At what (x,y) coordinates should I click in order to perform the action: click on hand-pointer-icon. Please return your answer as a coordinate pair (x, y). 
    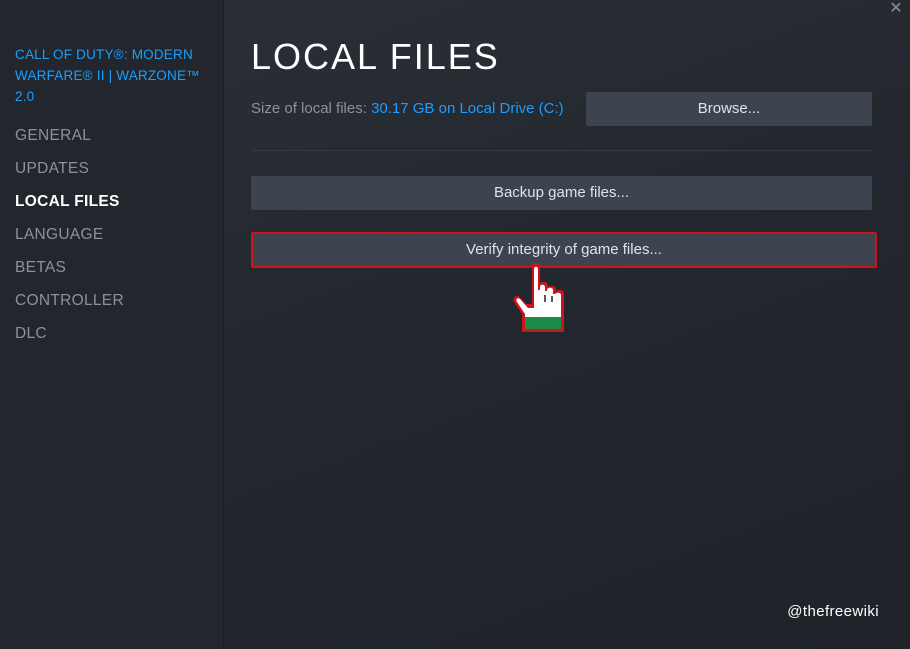
    Looking at the image, I should click on (538, 297).